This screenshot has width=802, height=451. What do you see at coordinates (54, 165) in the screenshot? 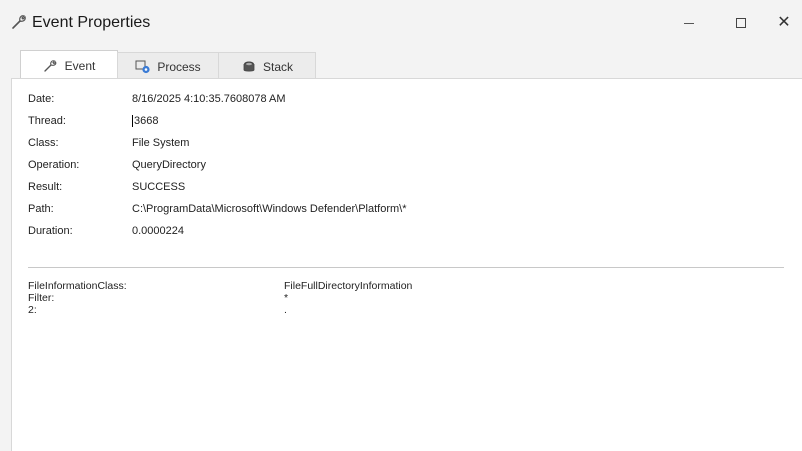
I see `prop-label: Operation:` at bounding box center [54, 165].